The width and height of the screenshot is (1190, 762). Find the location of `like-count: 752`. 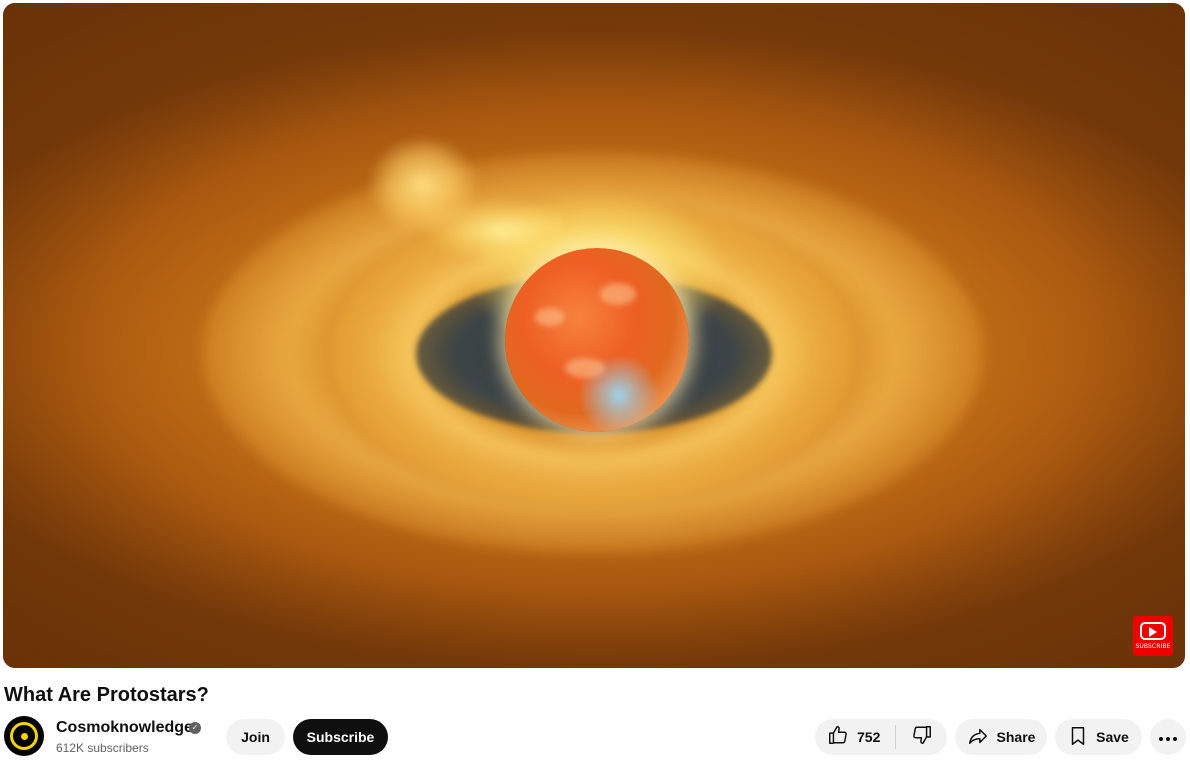

like-count: 752 is located at coordinates (869, 737).